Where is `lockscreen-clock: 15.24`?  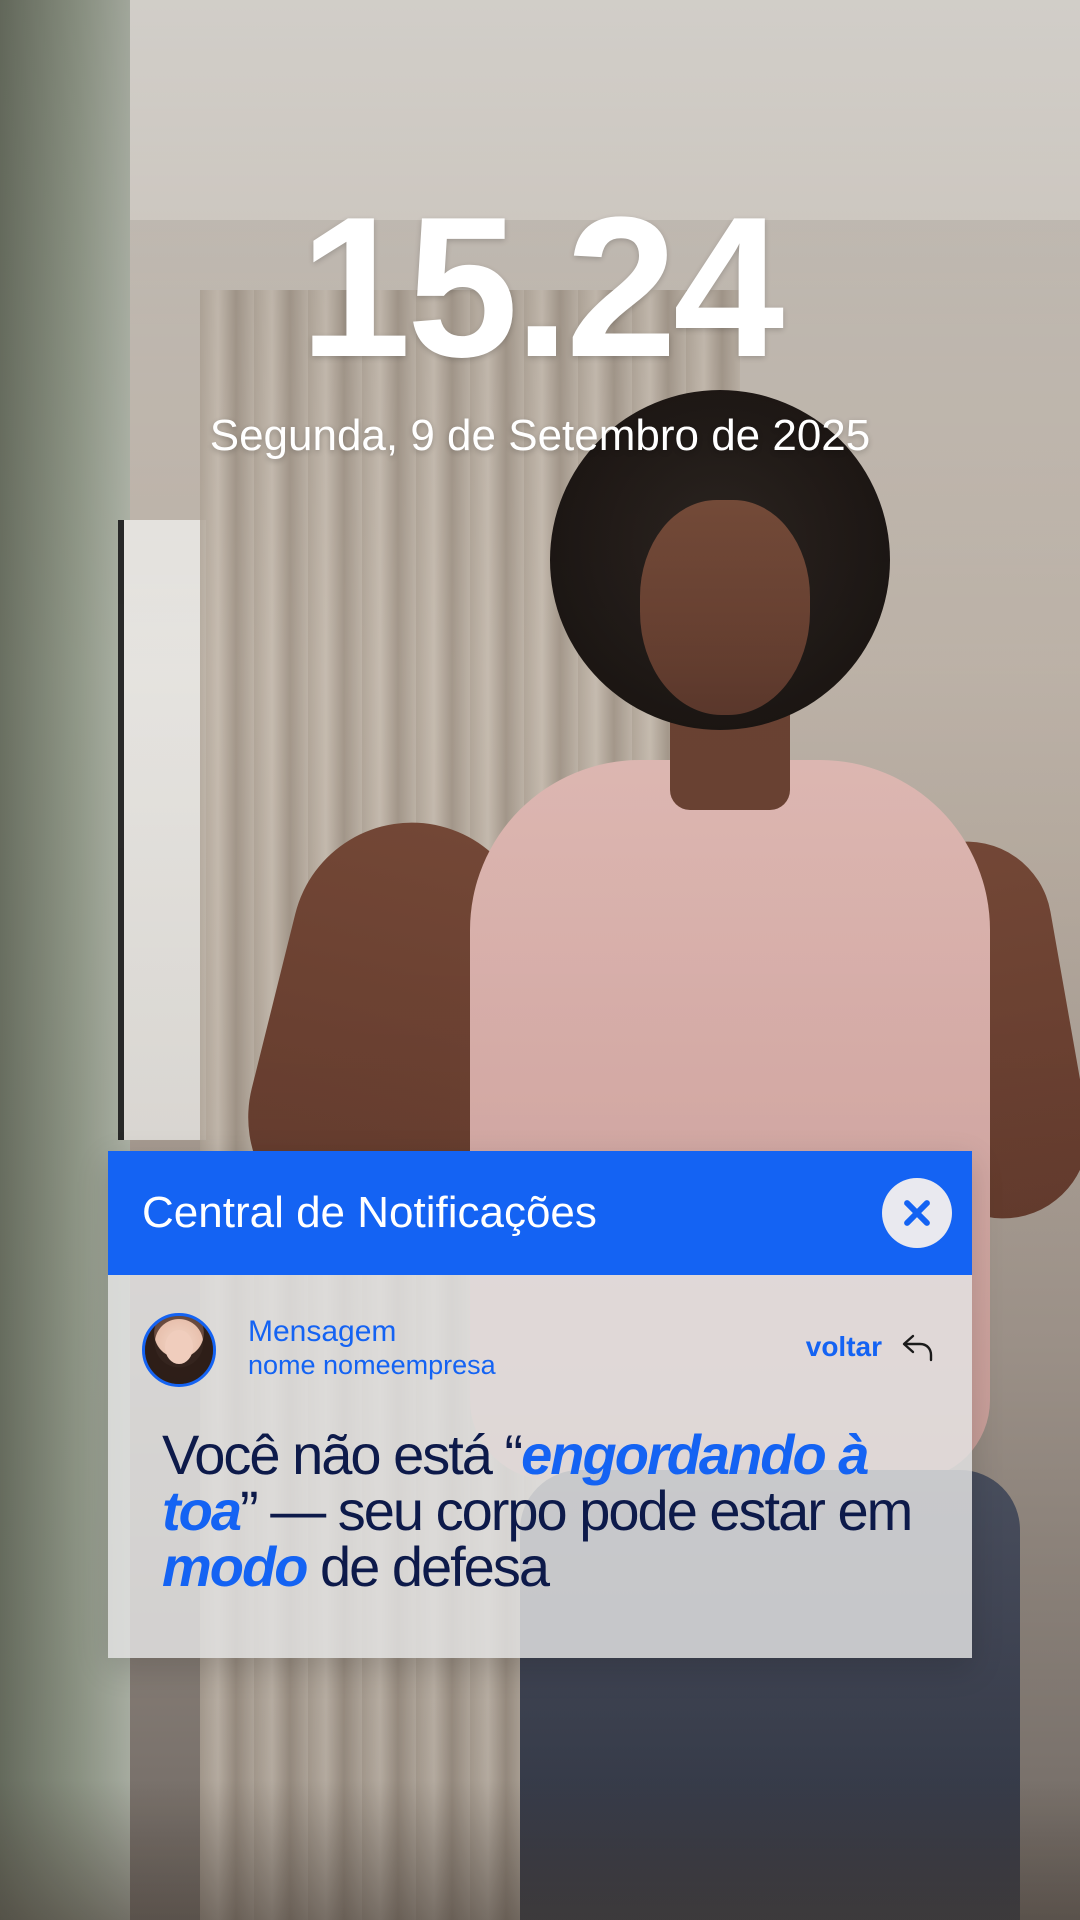 lockscreen-clock: 15.24 is located at coordinates (542, 287).